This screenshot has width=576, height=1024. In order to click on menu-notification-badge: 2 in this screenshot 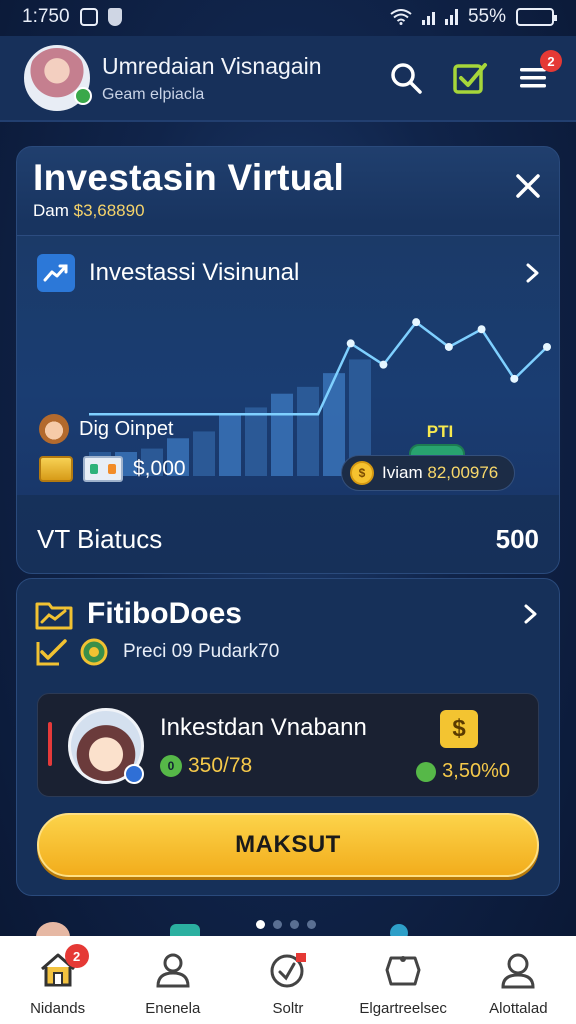, I will do `click(551, 61)`.